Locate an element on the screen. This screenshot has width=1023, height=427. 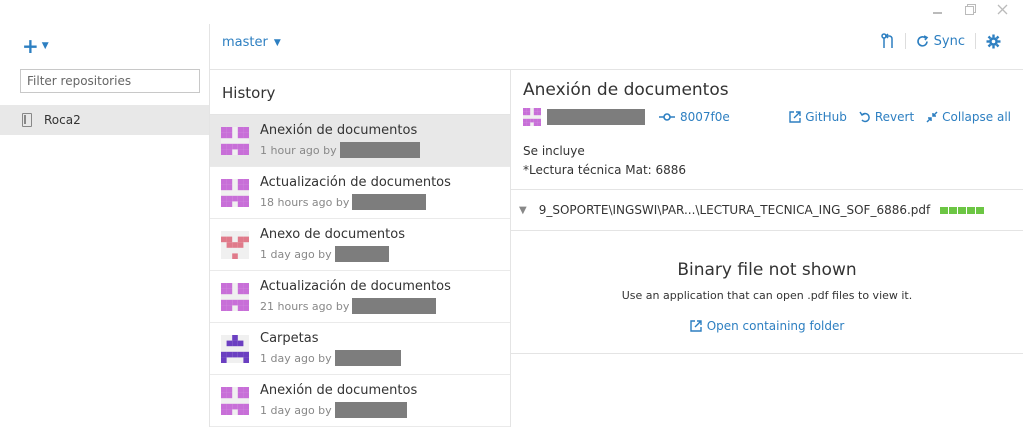
commit-sha: 8007f0e is located at coordinates (694, 117).